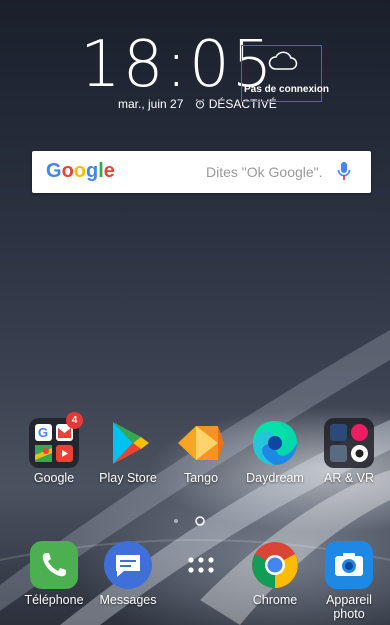 The image size is (390, 625). I want to click on app-drawer-icon, so click(201, 565).